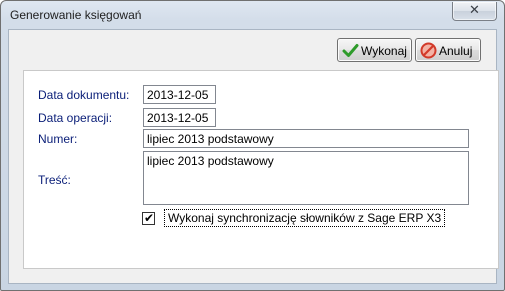 This screenshot has width=505, height=291. I want to click on numer-label: Numer:, so click(58, 139).